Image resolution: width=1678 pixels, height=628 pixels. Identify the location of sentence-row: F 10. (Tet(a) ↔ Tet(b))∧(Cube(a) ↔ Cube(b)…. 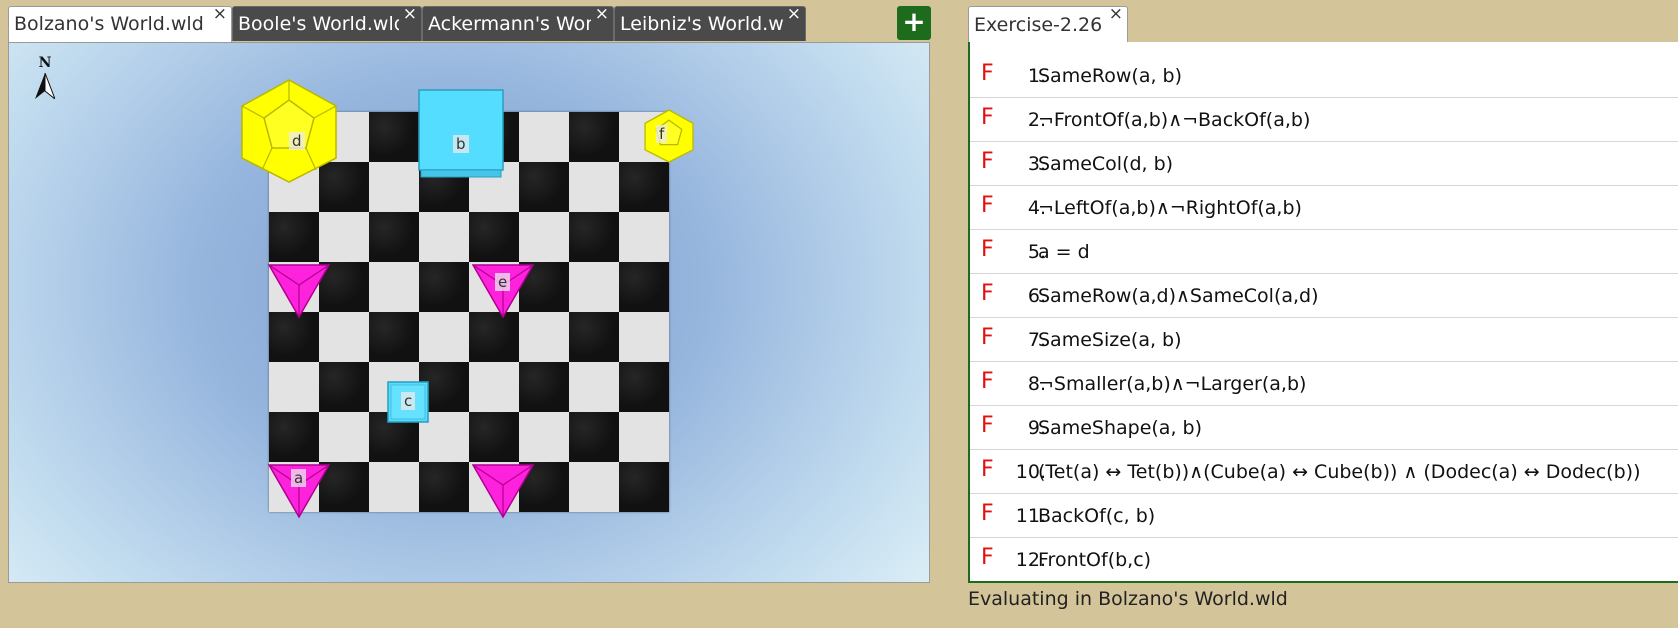
(1324, 472).